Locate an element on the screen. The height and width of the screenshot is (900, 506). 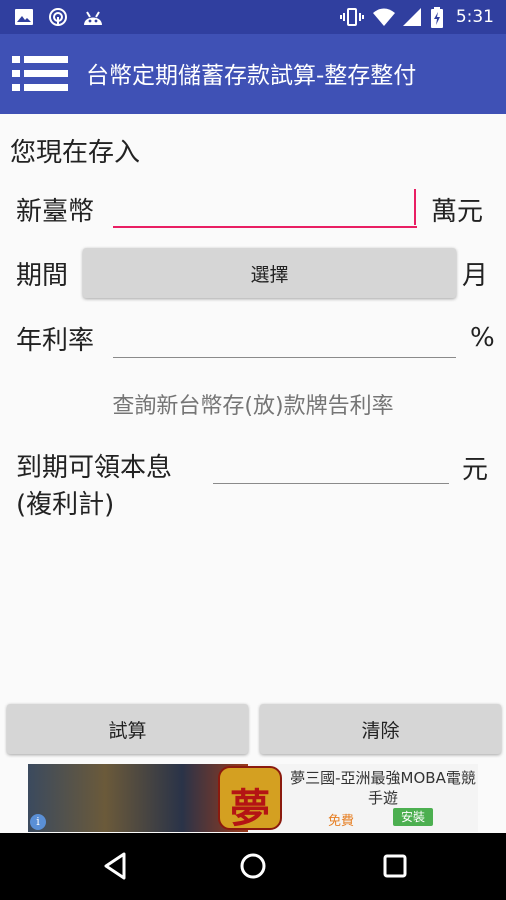
navigation-bar is located at coordinates (253, 866).